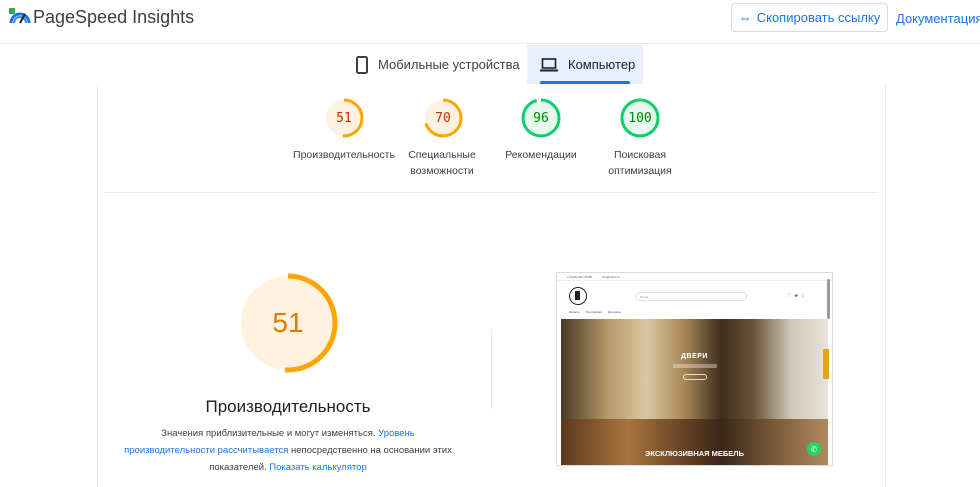  What do you see at coordinates (491, 192) in the screenshot?
I see `section-divider` at bounding box center [491, 192].